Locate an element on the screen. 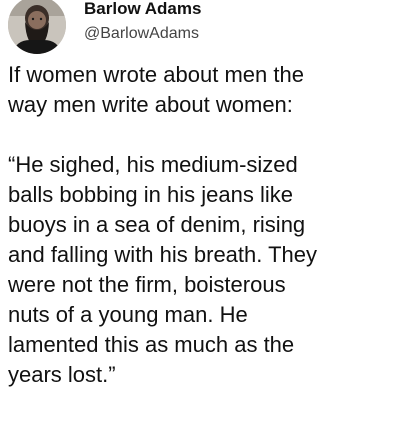  author-names: Barlow Adams @BarlowAdams is located at coordinates (142, 22).